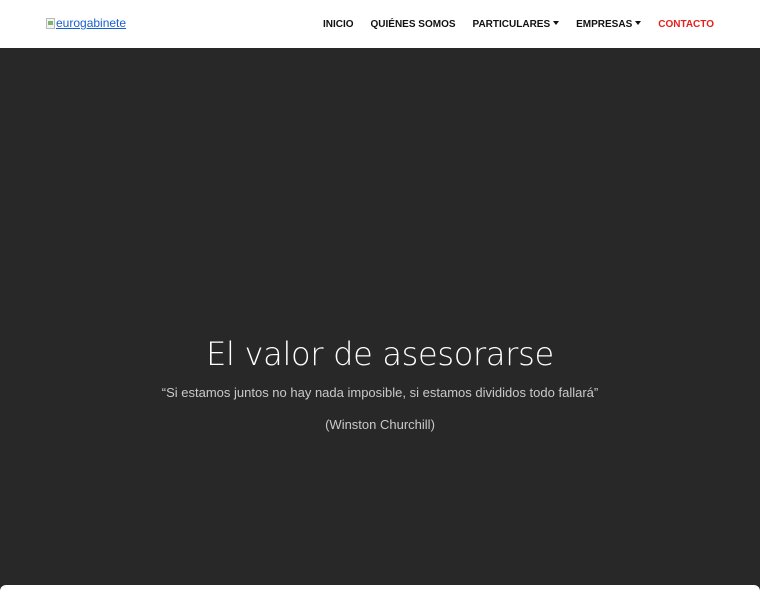 The width and height of the screenshot is (760, 605). I want to click on nav-item-quienes-somos: QUIÉNES SOMOS, so click(413, 24).